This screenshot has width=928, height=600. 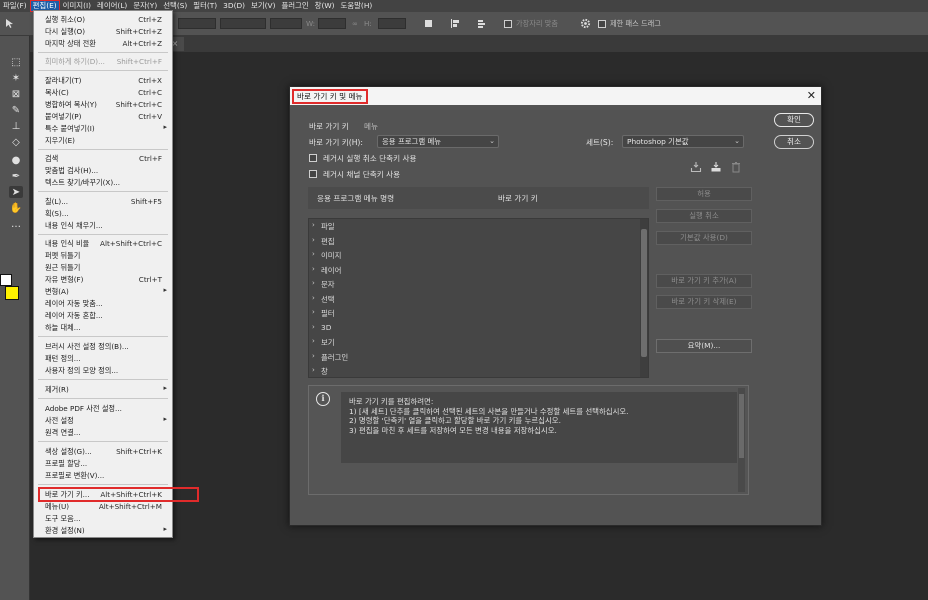 What do you see at coordinates (205, 6) in the screenshot?
I see `menu-filter: 필터(T)` at bounding box center [205, 6].